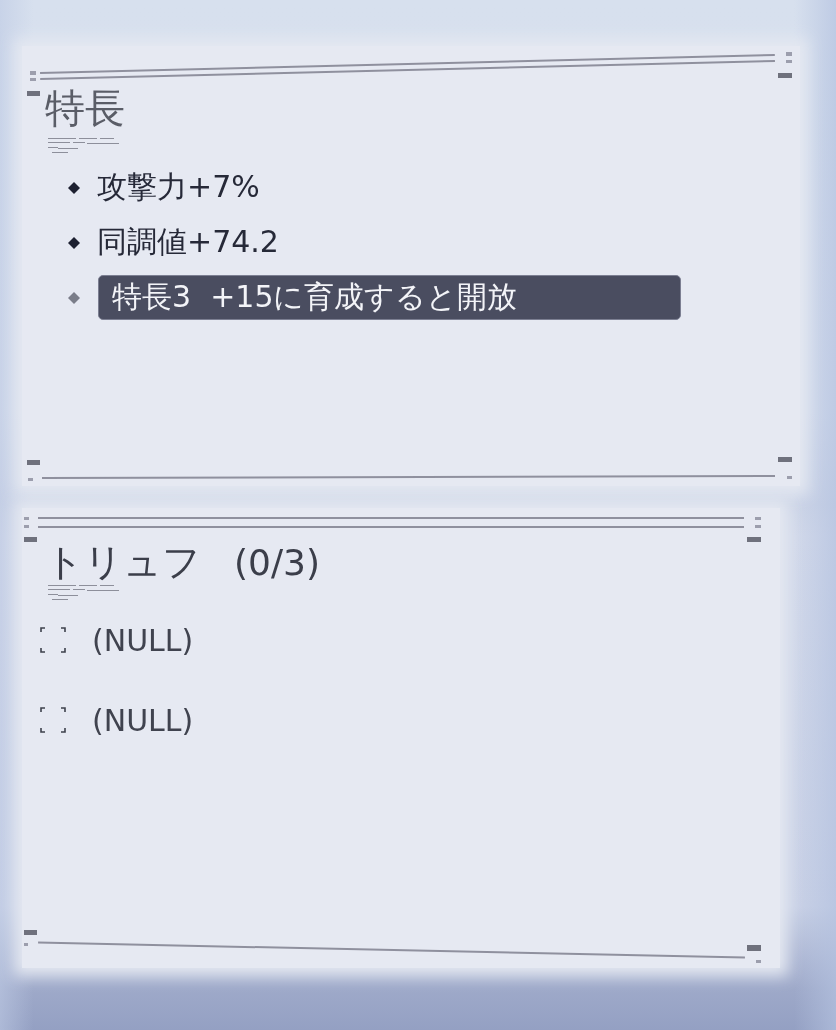 The width and height of the screenshot is (836, 1030). Describe the element at coordinates (85, 108) in the screenshot. I see `section-title: 特長` at that location.